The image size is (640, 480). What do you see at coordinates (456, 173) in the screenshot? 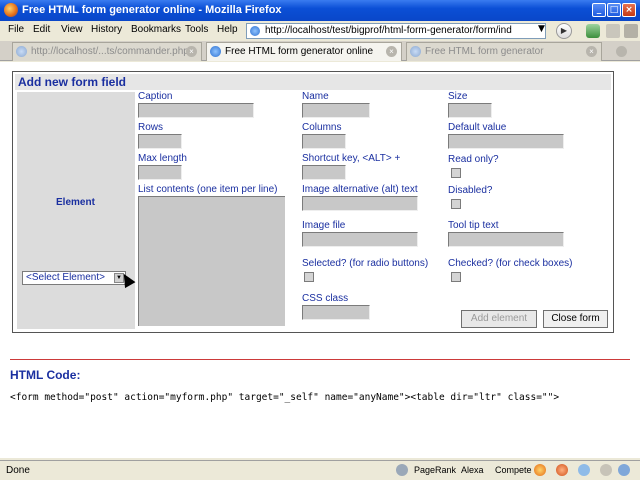
I see `read-only-checkbox` at bounding box center [456, 173].